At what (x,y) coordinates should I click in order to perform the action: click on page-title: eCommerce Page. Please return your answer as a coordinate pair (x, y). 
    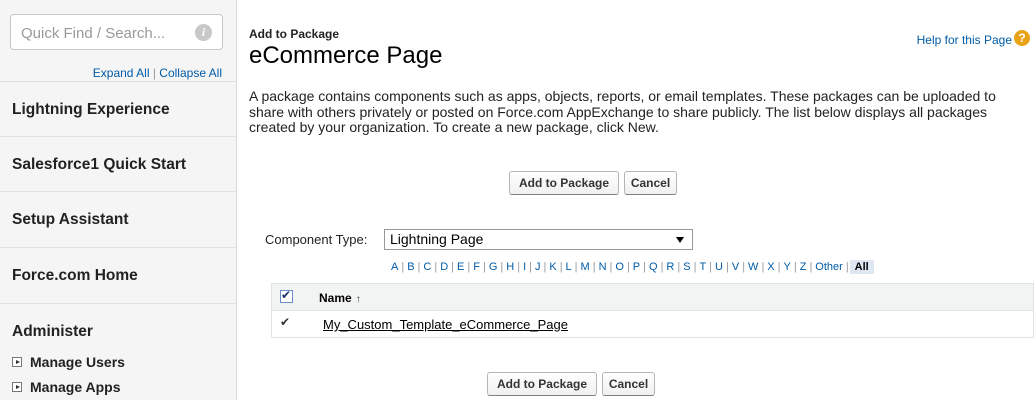
    Looking at the image, I should click on (346, 55).